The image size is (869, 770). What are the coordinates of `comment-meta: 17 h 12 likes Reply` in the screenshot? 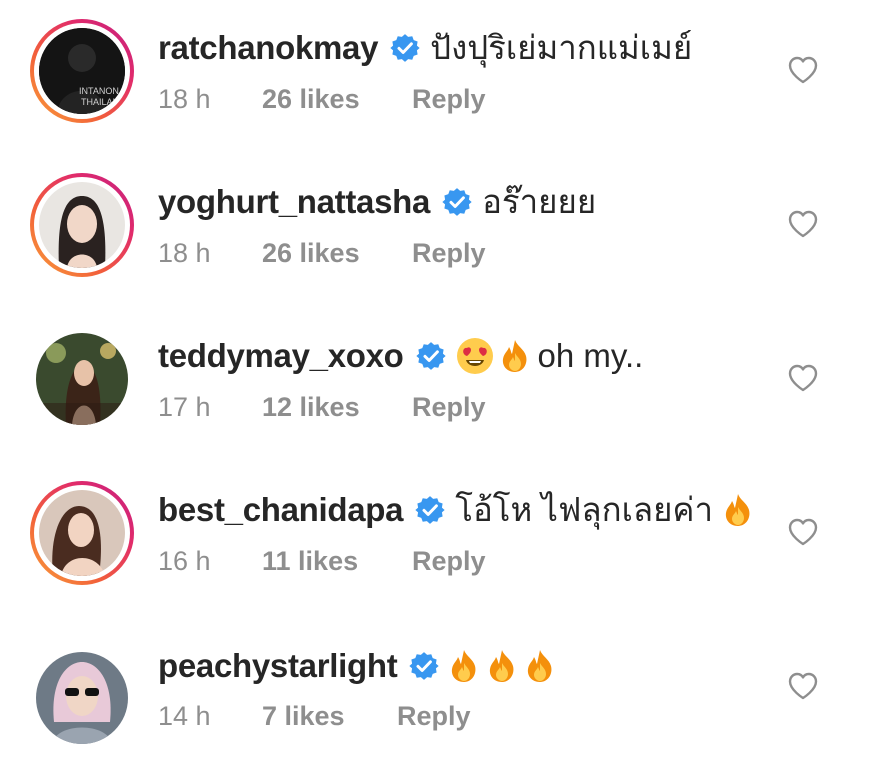 It's located at (322, 407).